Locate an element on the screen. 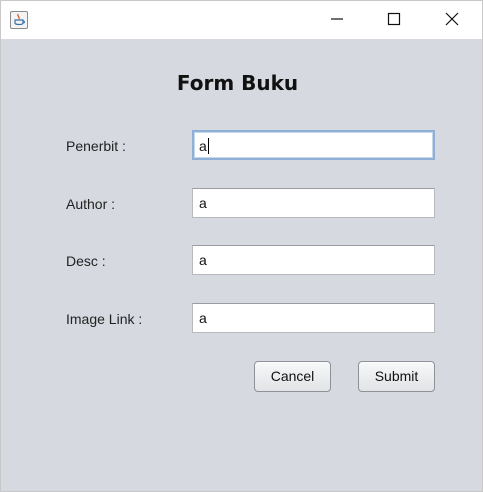  maximize-icon is located at coordinates (394, 19).